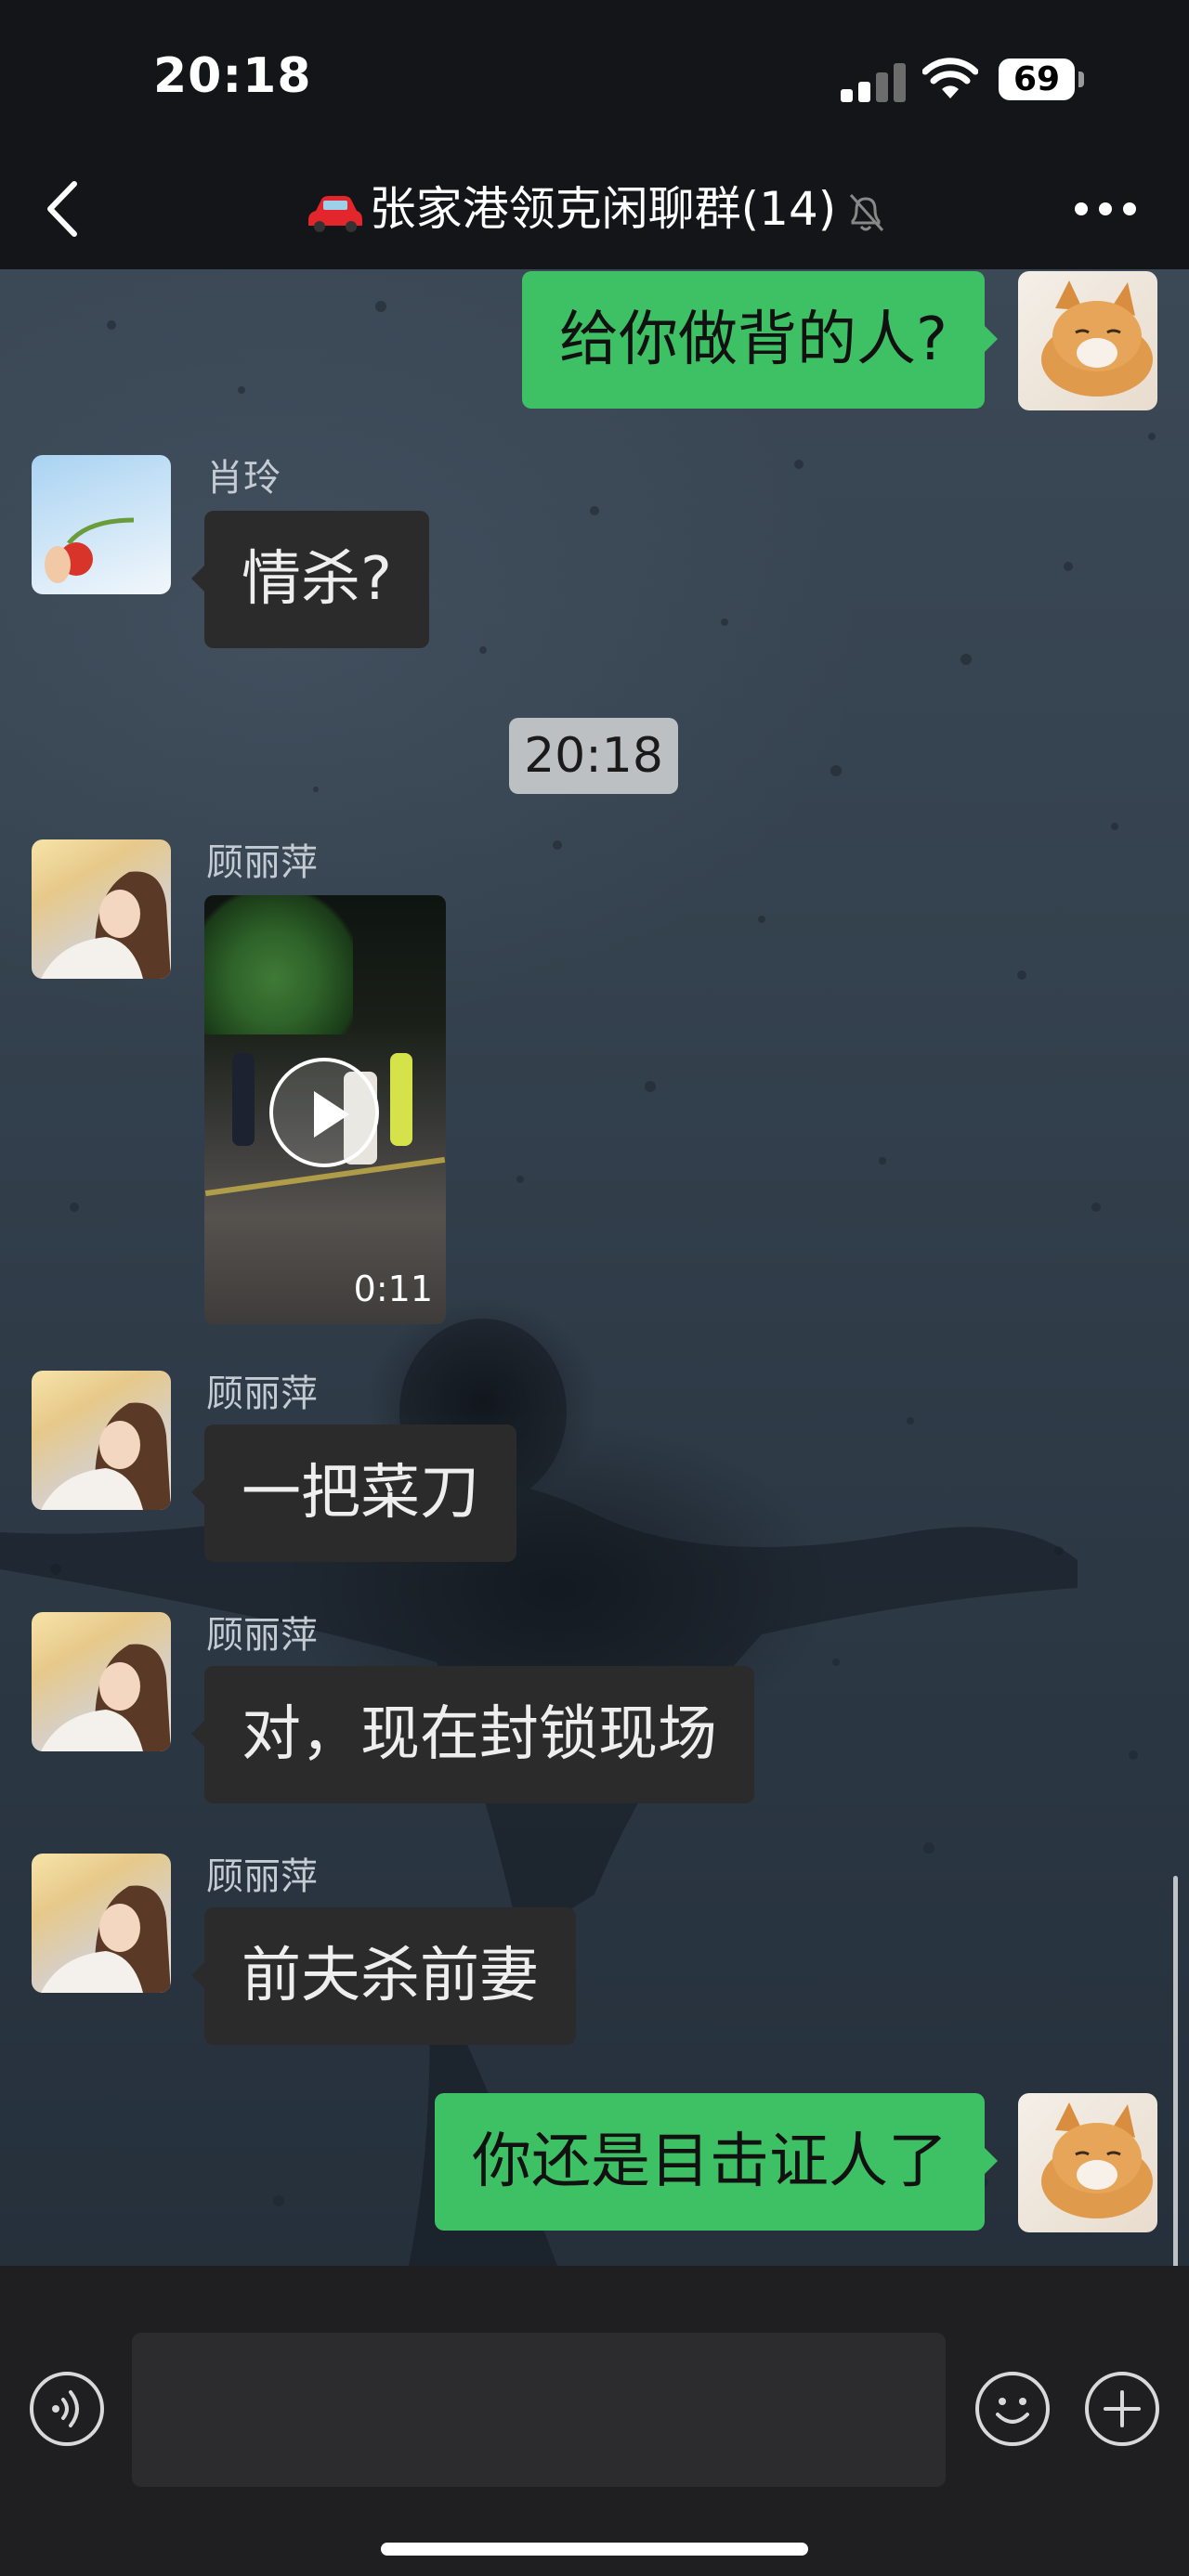 This screenshot has width=1189, height=2576. Describe the element at coordinates (278, 964) in the screenshot. I see `video-thumbnail` at that location.